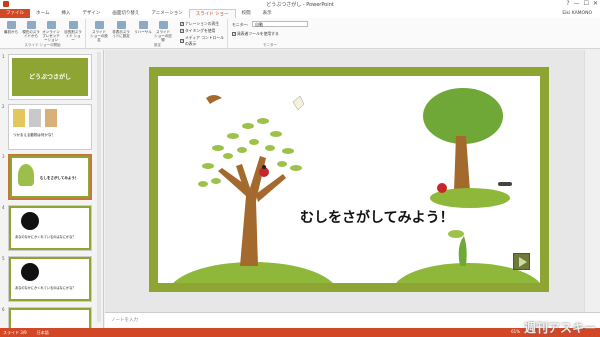 The height and width of the screenshot is (337, 600). I want to click on maximize-button: ☐, so click(586, 3).